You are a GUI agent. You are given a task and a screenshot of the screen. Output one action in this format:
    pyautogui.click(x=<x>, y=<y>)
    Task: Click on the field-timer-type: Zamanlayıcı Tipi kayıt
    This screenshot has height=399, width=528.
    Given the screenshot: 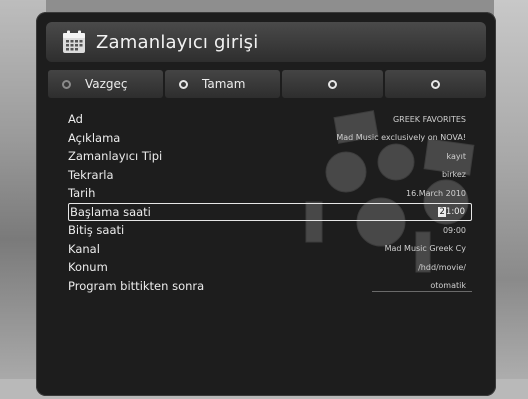 What is the action you would take?
    pyautogui.click(x=270, y=156)
    